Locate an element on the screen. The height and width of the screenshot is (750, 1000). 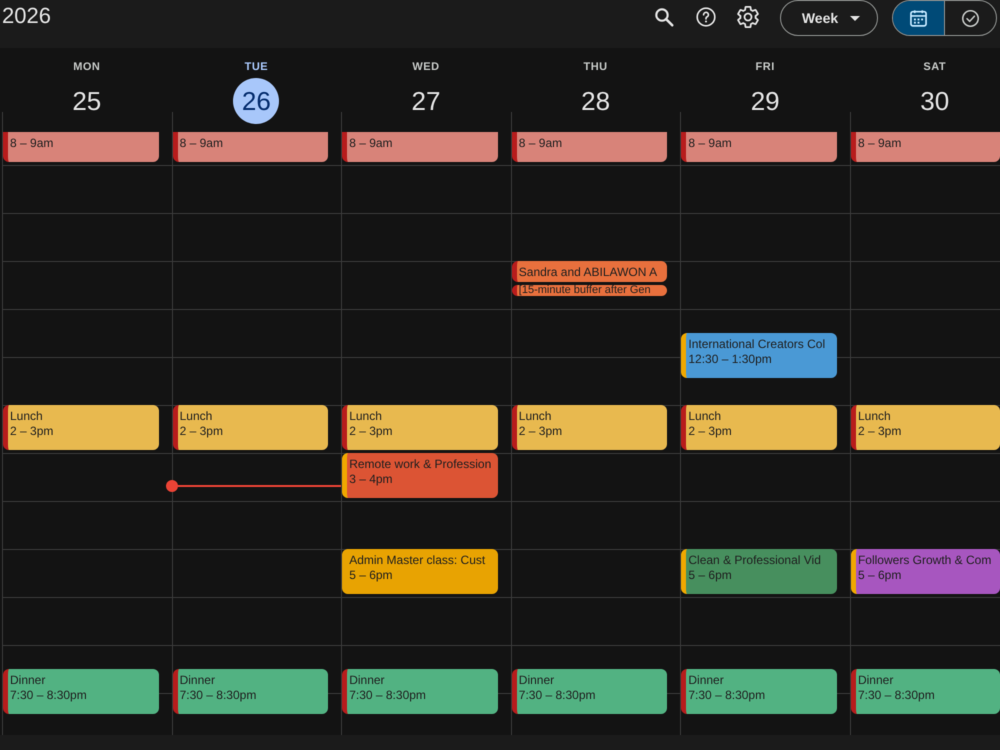
calendar-event: Followers Growth & Com 5 – 6pm is located at coordinates (925, 571).